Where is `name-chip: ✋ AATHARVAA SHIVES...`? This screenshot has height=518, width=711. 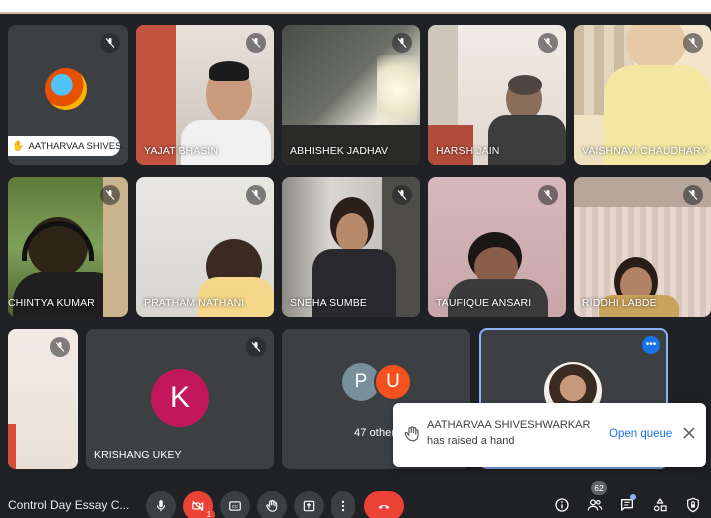 name-chip: ✋ AATHARVAA SHIVES... is located at coordinates (68, 146).